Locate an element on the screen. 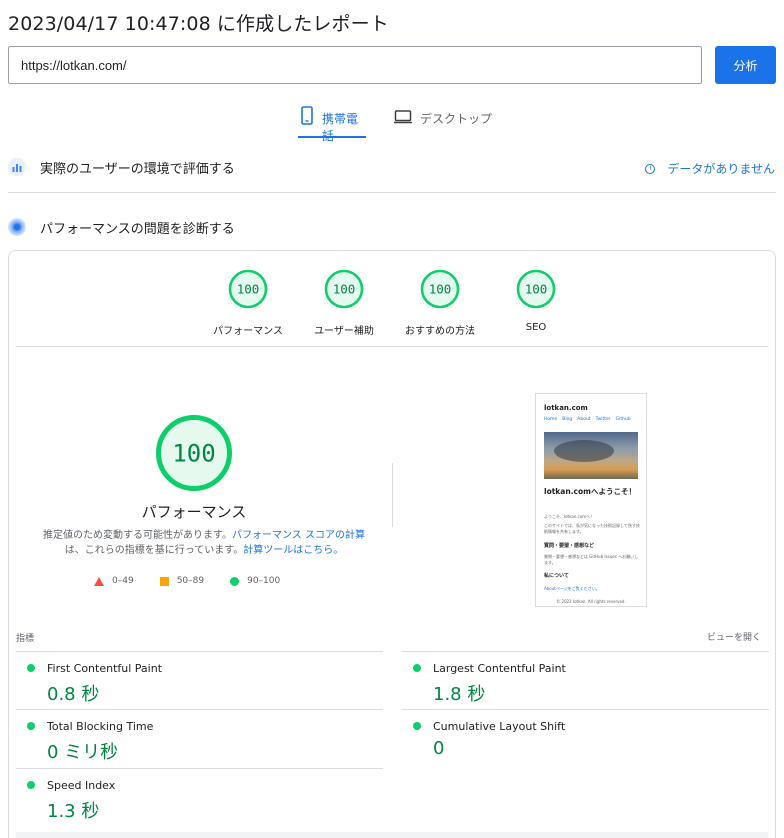  metric-name: Cumulative Layout Shift is located at coordinates (499, 726).